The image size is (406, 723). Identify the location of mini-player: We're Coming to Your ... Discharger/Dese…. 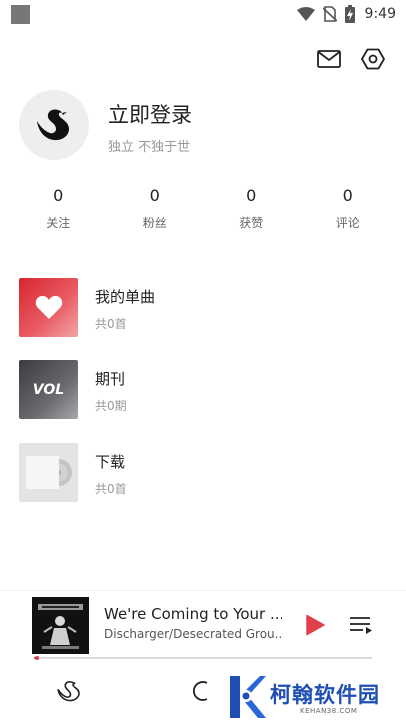
(203, 628).